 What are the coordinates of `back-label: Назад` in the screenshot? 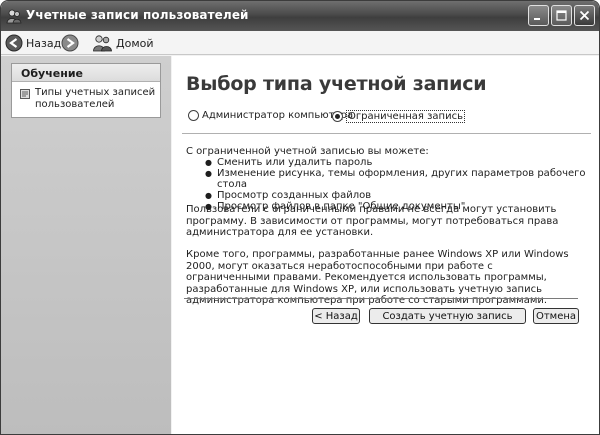 It's located at (44, 43).